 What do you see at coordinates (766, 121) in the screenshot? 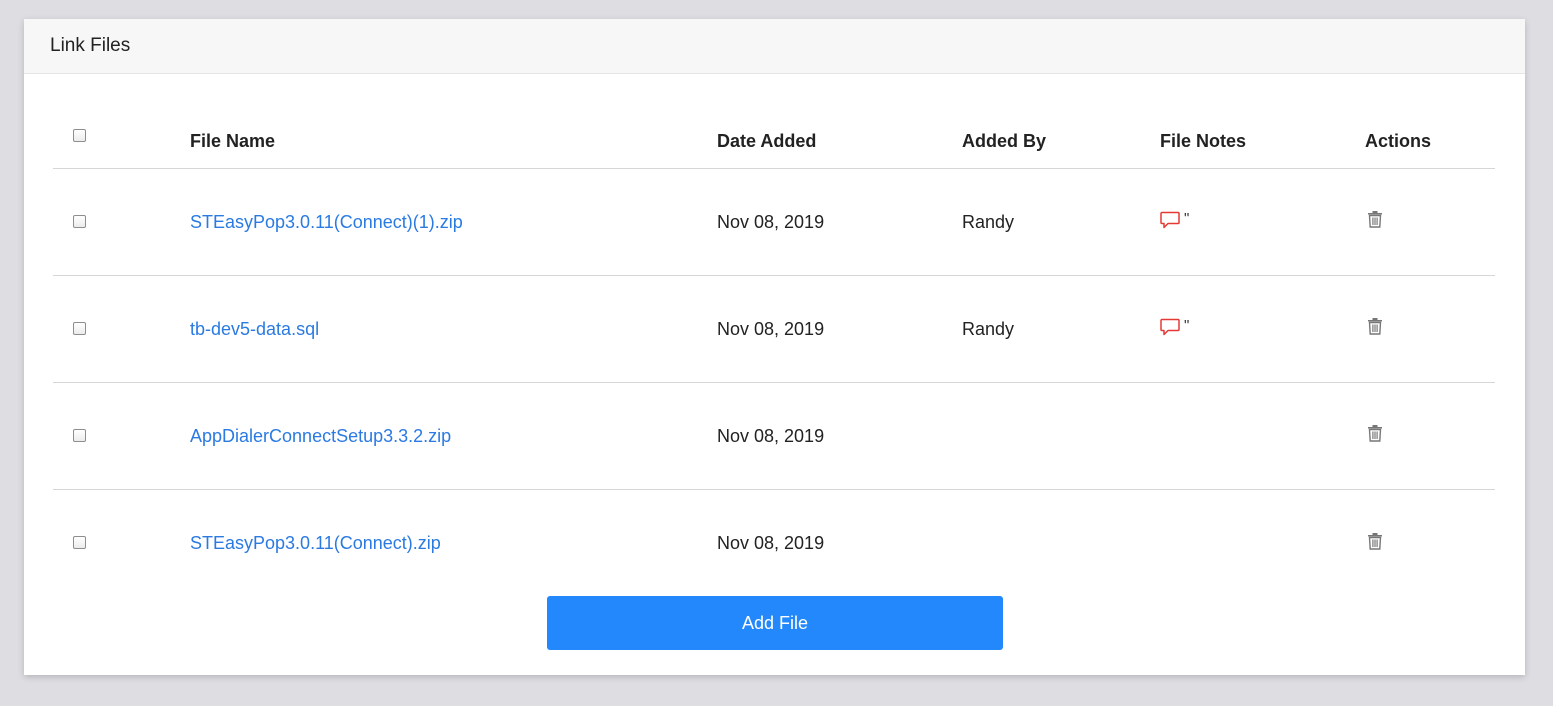
I see `header-date-added: Date Added` at bounding box center [766, 121].